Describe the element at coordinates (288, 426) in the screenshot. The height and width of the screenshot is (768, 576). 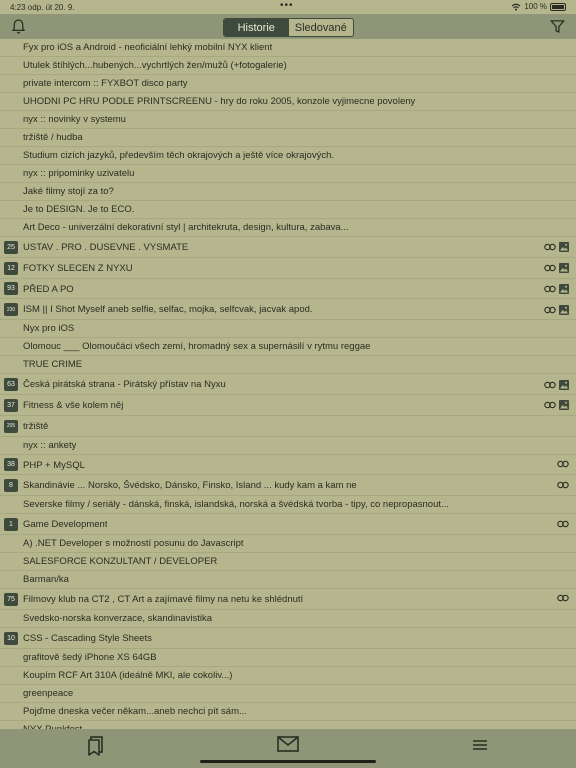
I see `list-item: 205 tržiště` at that location.